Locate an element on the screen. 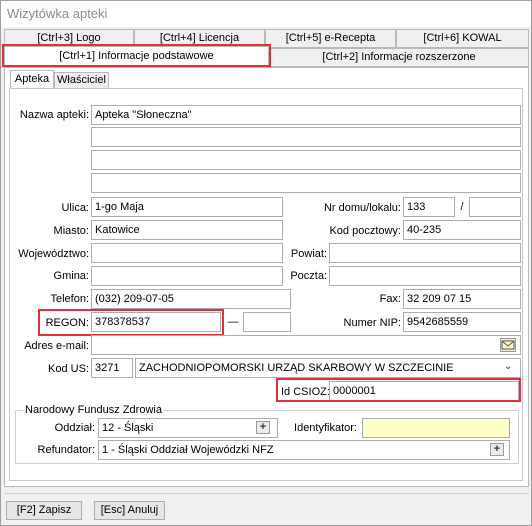  nazwa-apteki-line3-field is located at coordinates (306, 160).